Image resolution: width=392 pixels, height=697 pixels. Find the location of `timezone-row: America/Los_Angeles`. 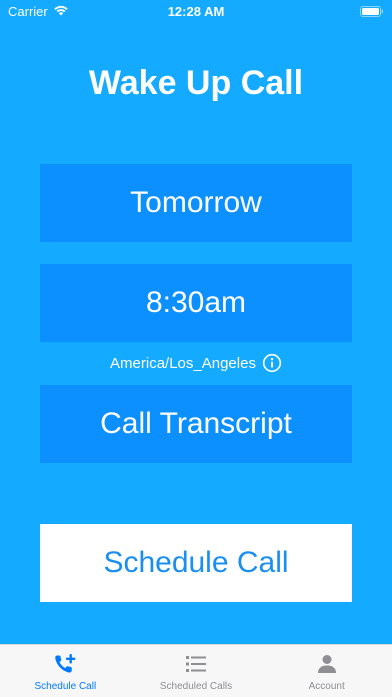

timezone-row: America/Los_Angeles is located at coordinates (196, 363).